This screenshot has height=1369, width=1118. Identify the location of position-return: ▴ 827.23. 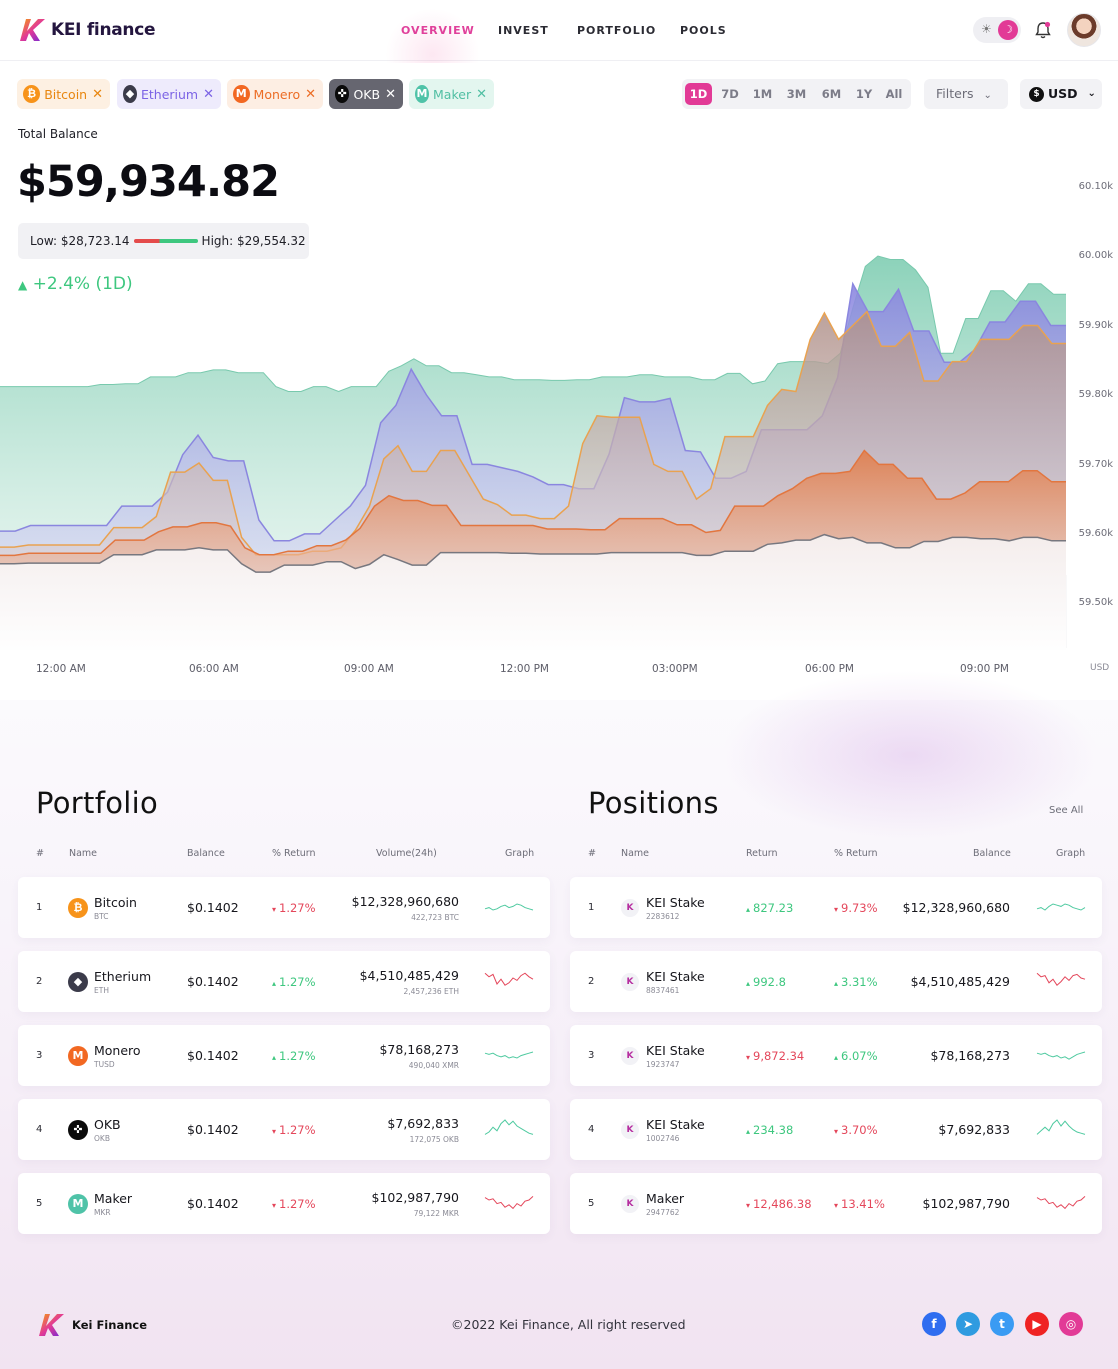
(769, 908).